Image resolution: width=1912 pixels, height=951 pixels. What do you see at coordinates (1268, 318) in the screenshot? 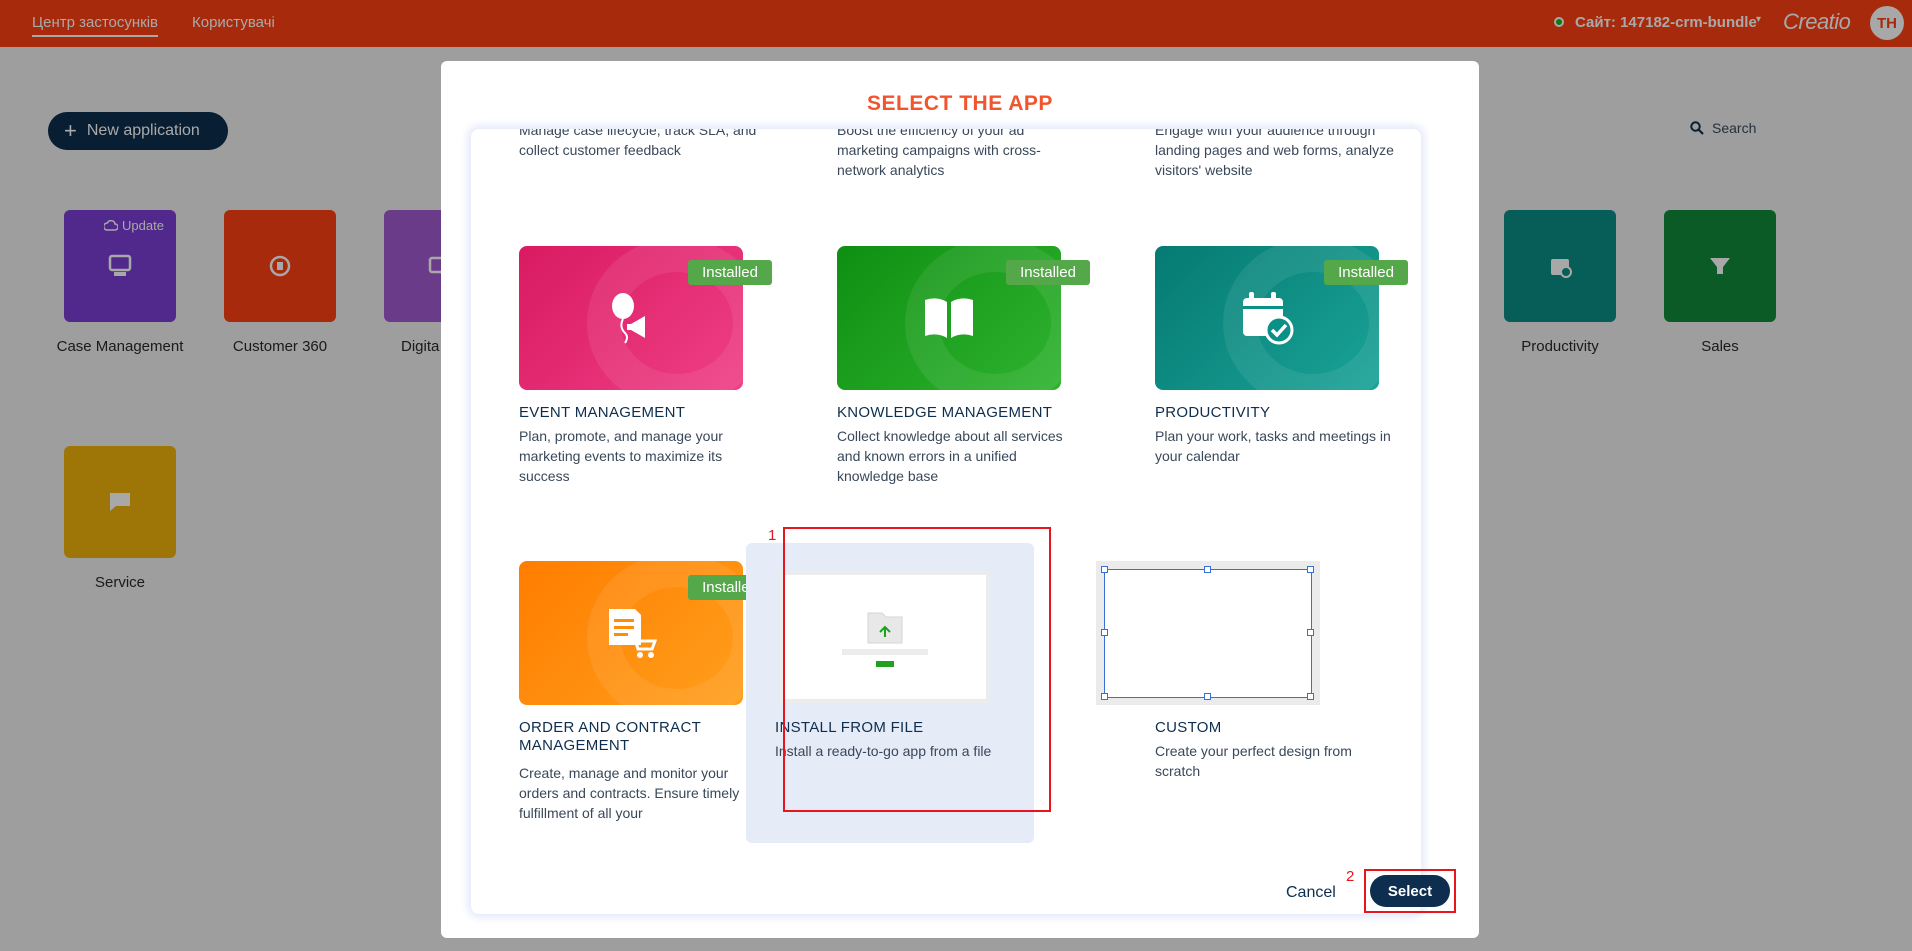
I see `calendar-check-icon` at bounding box center [1268, 318].